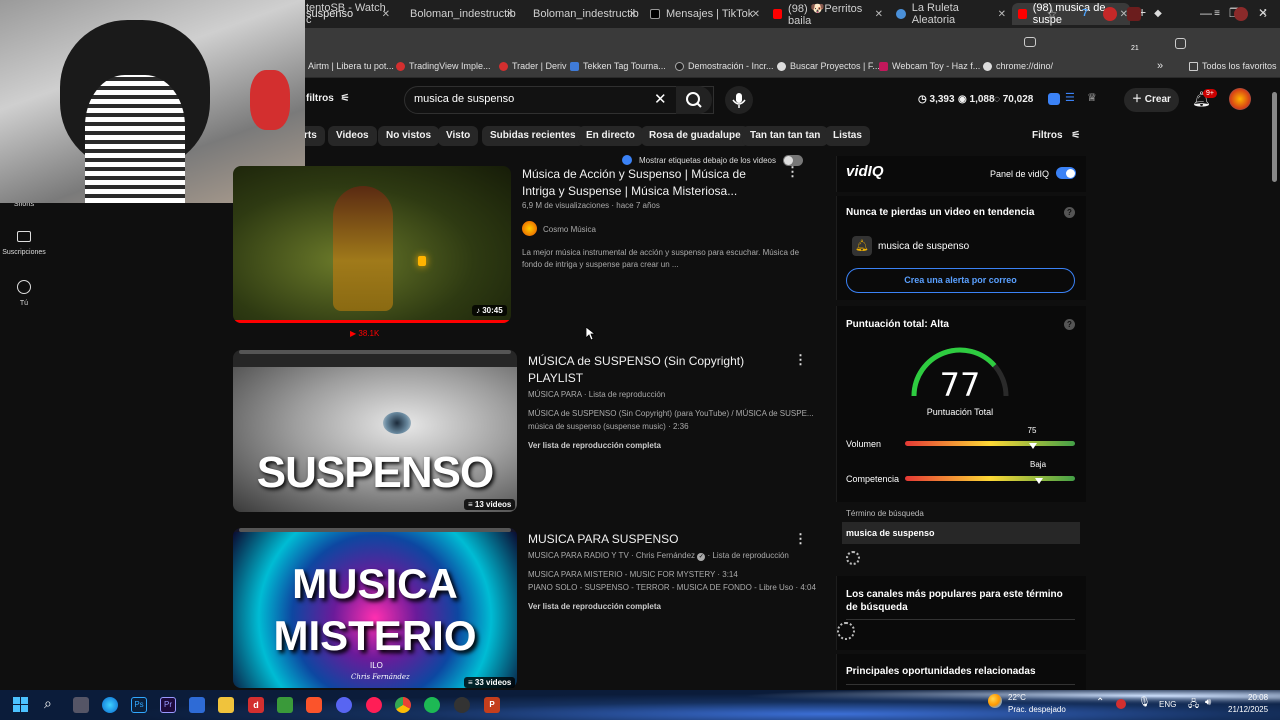 The height and width of the screenshot is (720, 1280). Describe the element at coordinates (344, 705) in the screenshot. I see `discord-icon` at that location.